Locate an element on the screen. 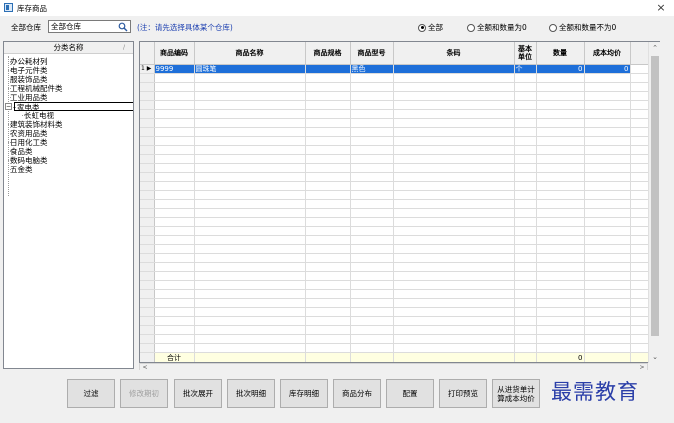 The image size is (674, 423). print-preview-button: 打印预览 is located at coordinates (463, 393).